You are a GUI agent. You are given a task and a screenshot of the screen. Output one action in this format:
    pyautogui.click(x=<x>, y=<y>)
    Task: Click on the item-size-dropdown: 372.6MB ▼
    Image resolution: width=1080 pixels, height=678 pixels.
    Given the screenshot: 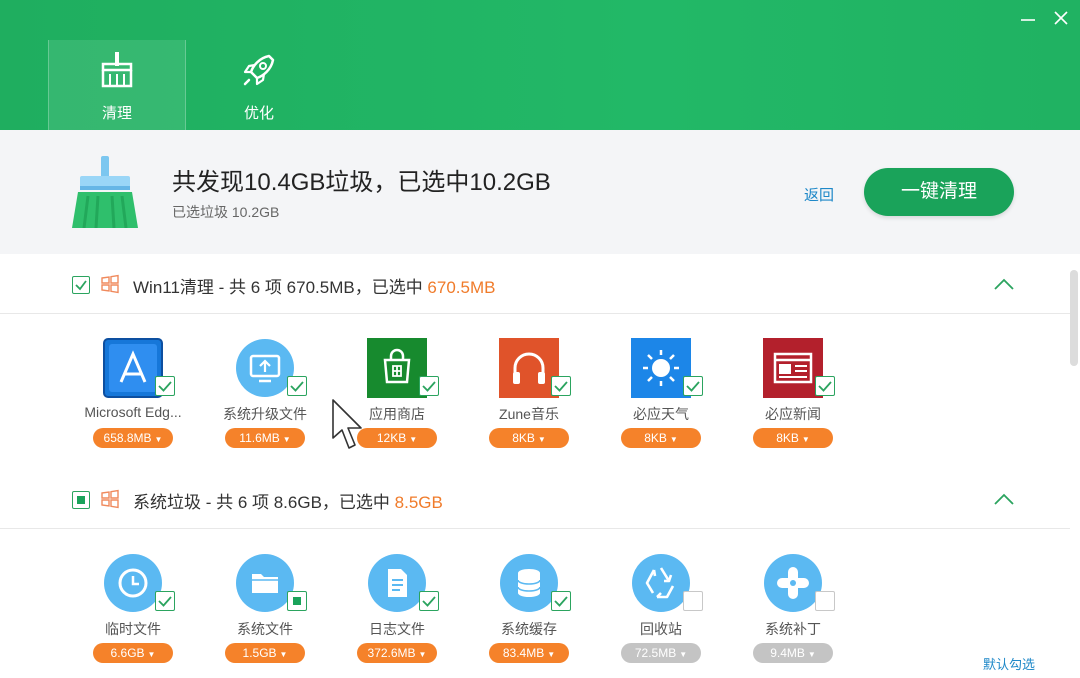 What is the action you would take?
    pyautogui.click(x=397, y=653)
    